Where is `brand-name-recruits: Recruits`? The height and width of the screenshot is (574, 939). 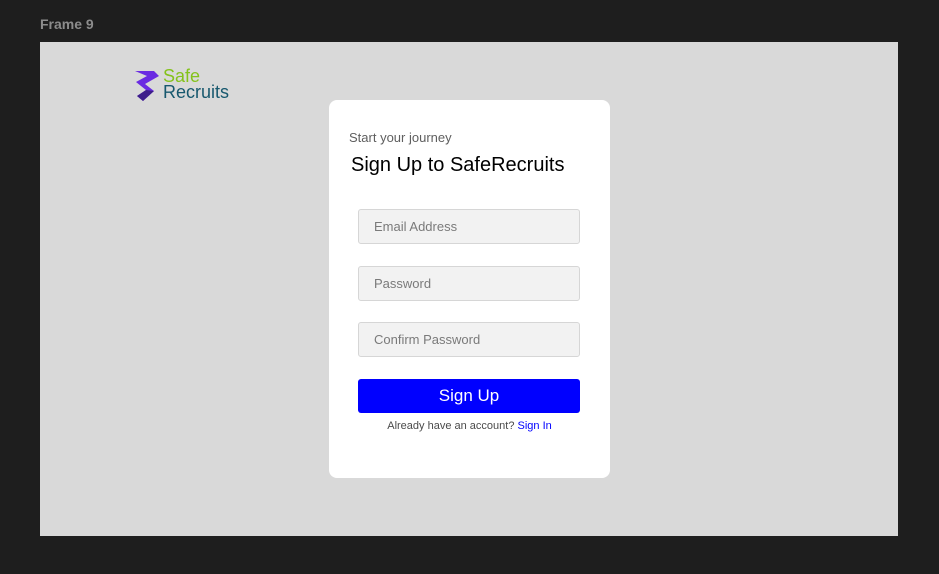 brand-name-recruits: Recruits is located at coordinates (196, 92).